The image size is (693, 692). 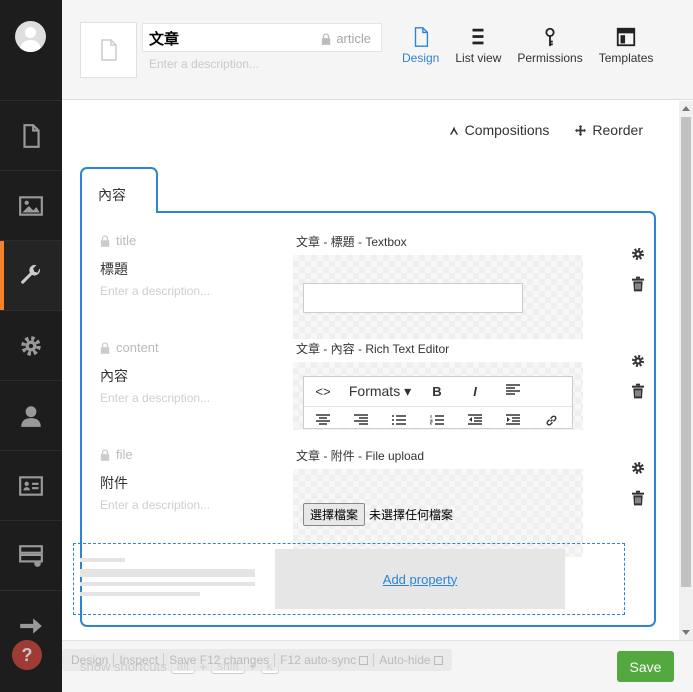 I want to click on compositions-icon, so click(x=453, y=130).